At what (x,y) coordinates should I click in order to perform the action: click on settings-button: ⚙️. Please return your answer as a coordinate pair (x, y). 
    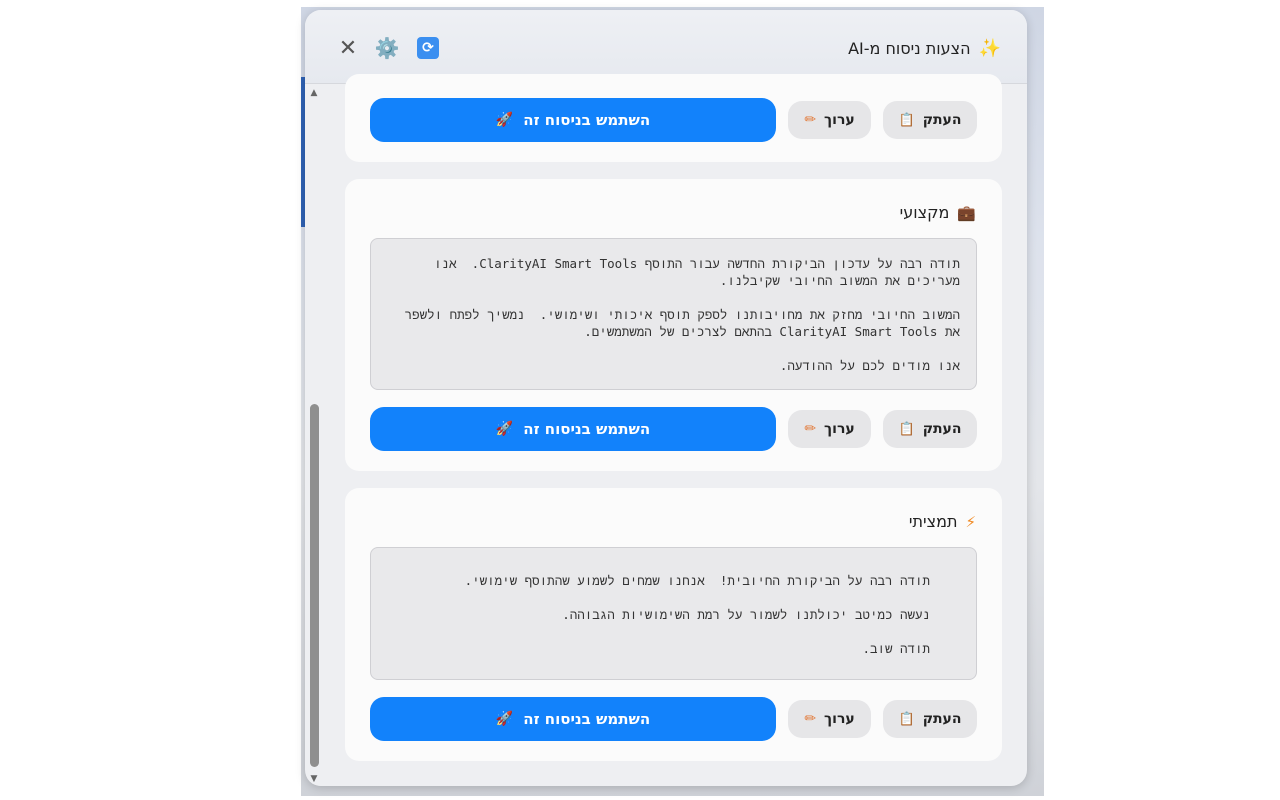
    Looking at the image, I should click on (387, 48).